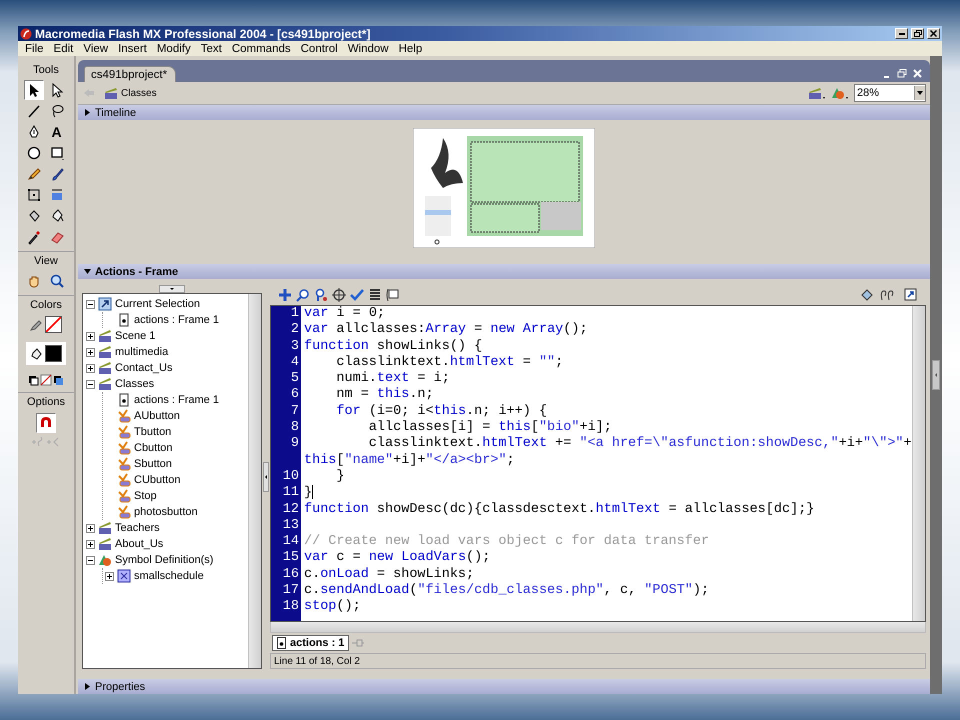 Image resolution: width=960 pixels, height=720 pixels. Describe the element at coordinates (153, 464) in the screenshot. I see `tree-item: Sbutton` at that location.